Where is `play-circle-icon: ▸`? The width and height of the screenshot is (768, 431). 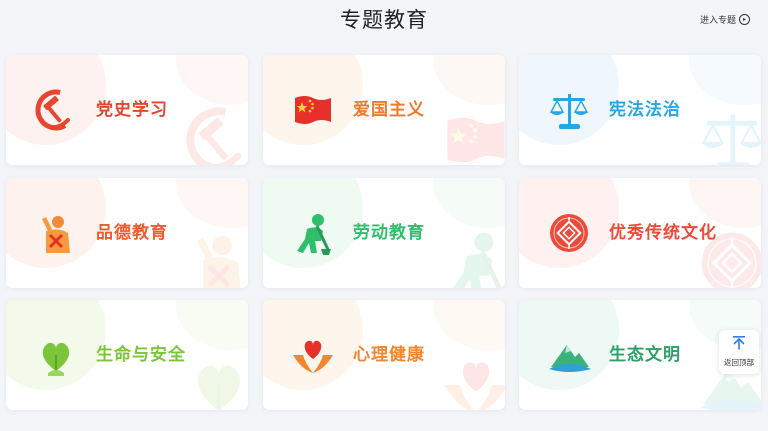
play-circle-icon: ▸ is located at coordinates (744, 19).